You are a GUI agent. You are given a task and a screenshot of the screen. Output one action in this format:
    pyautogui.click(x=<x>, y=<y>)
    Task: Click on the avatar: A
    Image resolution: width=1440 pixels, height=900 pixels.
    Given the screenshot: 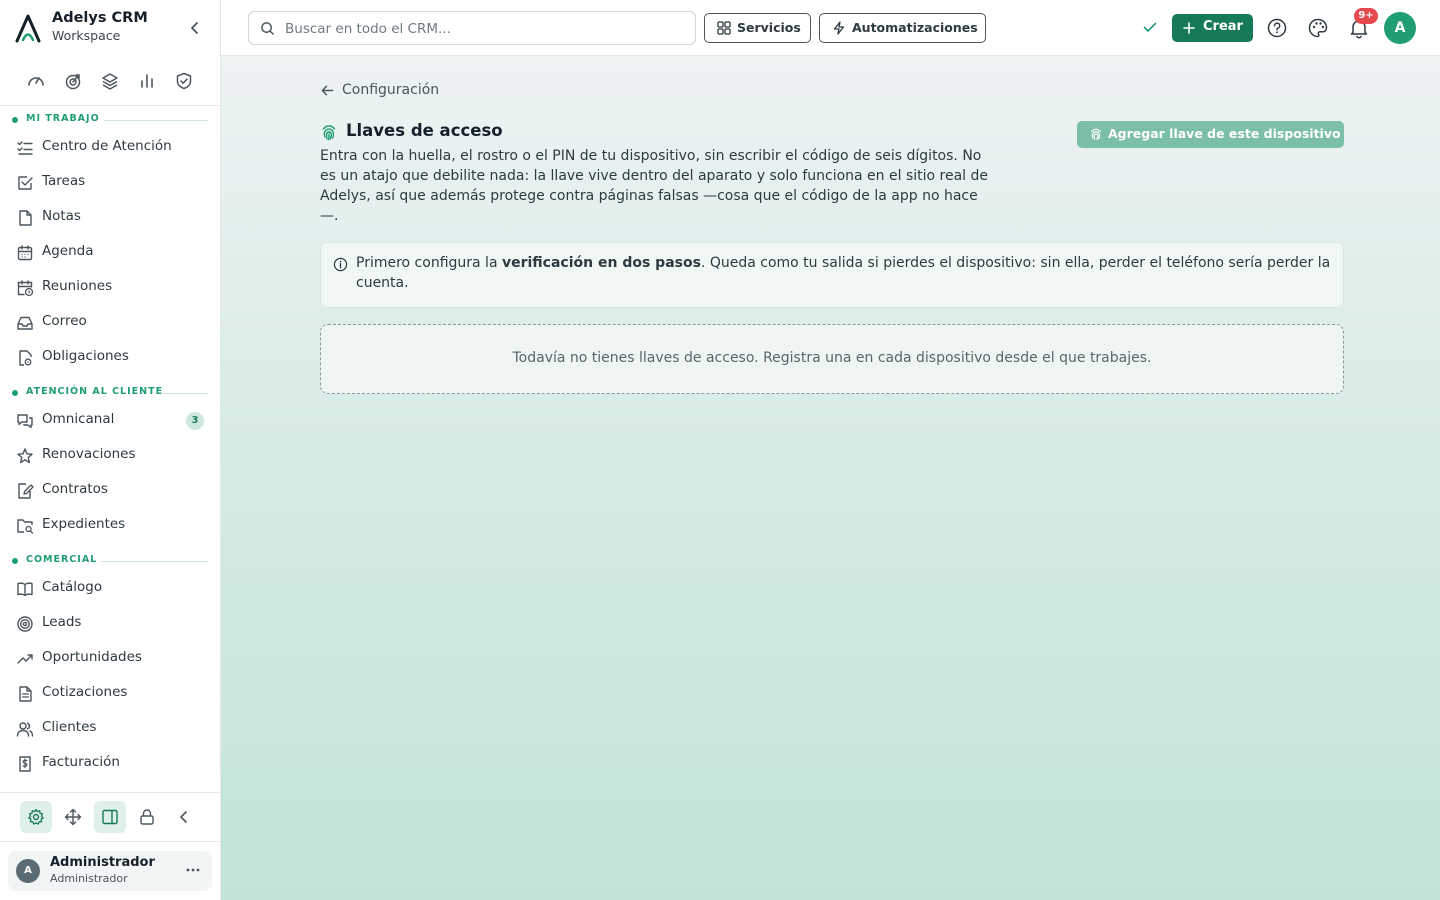 What is the action you would take?
    pyautogui.click(x=28, y=871)
    